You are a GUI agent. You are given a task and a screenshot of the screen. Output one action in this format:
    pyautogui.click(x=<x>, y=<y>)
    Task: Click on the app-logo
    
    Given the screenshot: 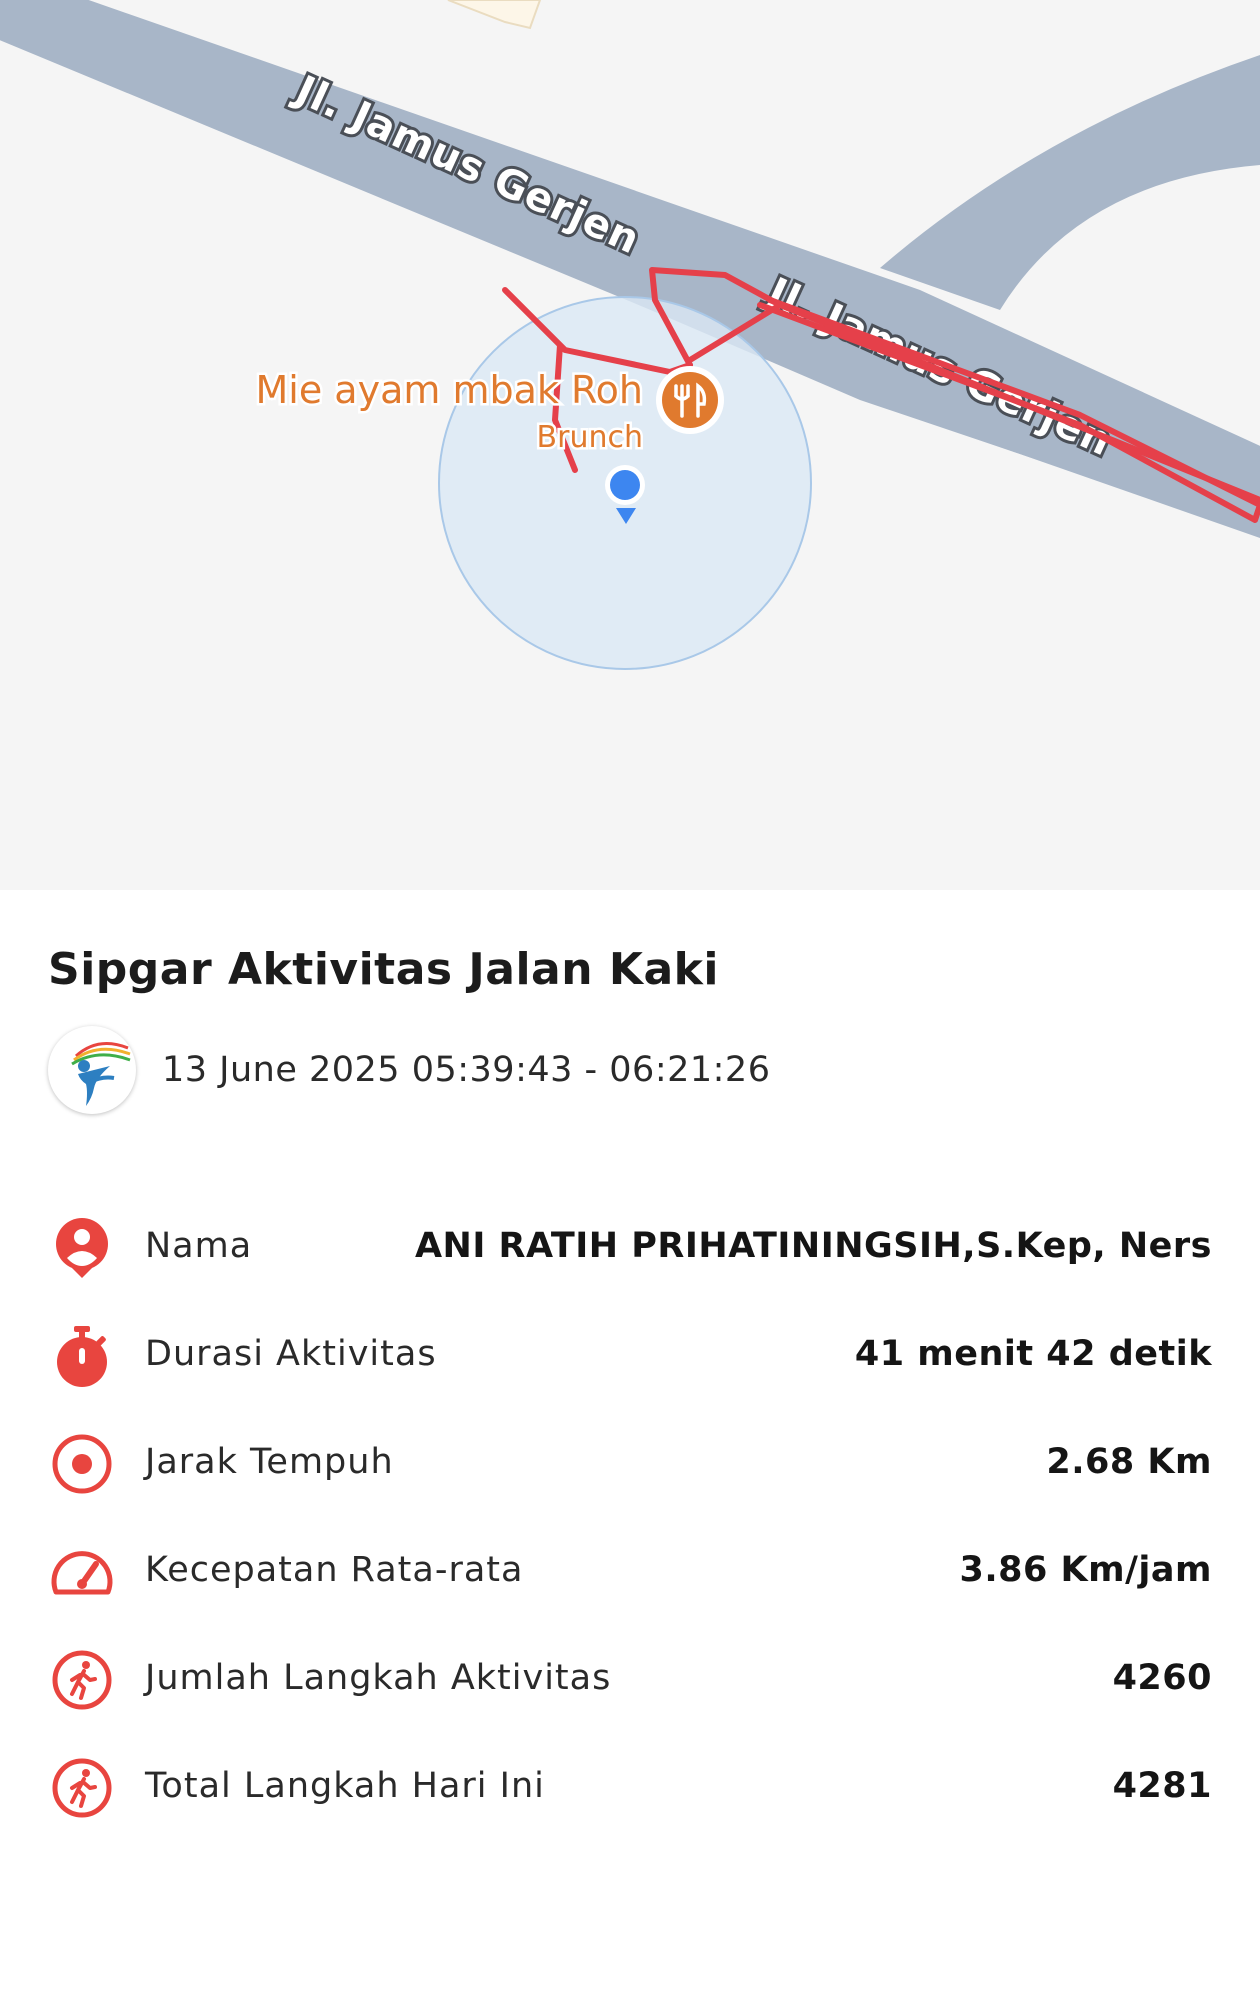 What is the action you would take?
    pyautogui.click(x=92, y=1070)
    